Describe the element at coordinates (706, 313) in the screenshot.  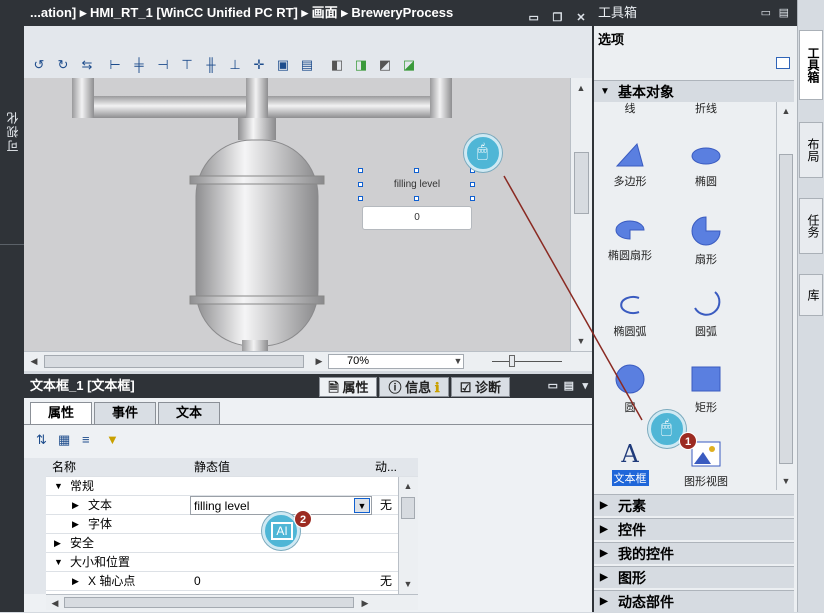
I see `tool-circular-arc: 圆弧` at that location.